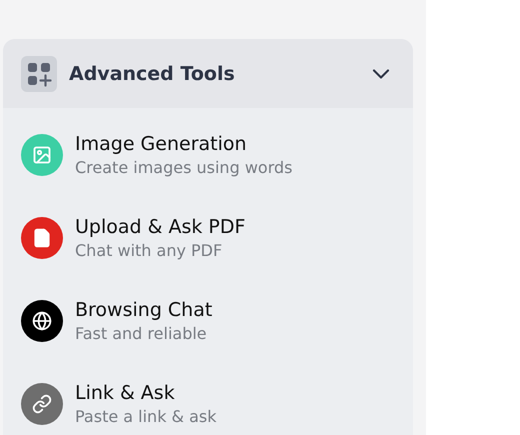 The height and width of the screenshot is (435, 520). Describe the element at coordinates (149, 251) in the screenshot. I see `tool-description: Chat with any PDF` at that location.